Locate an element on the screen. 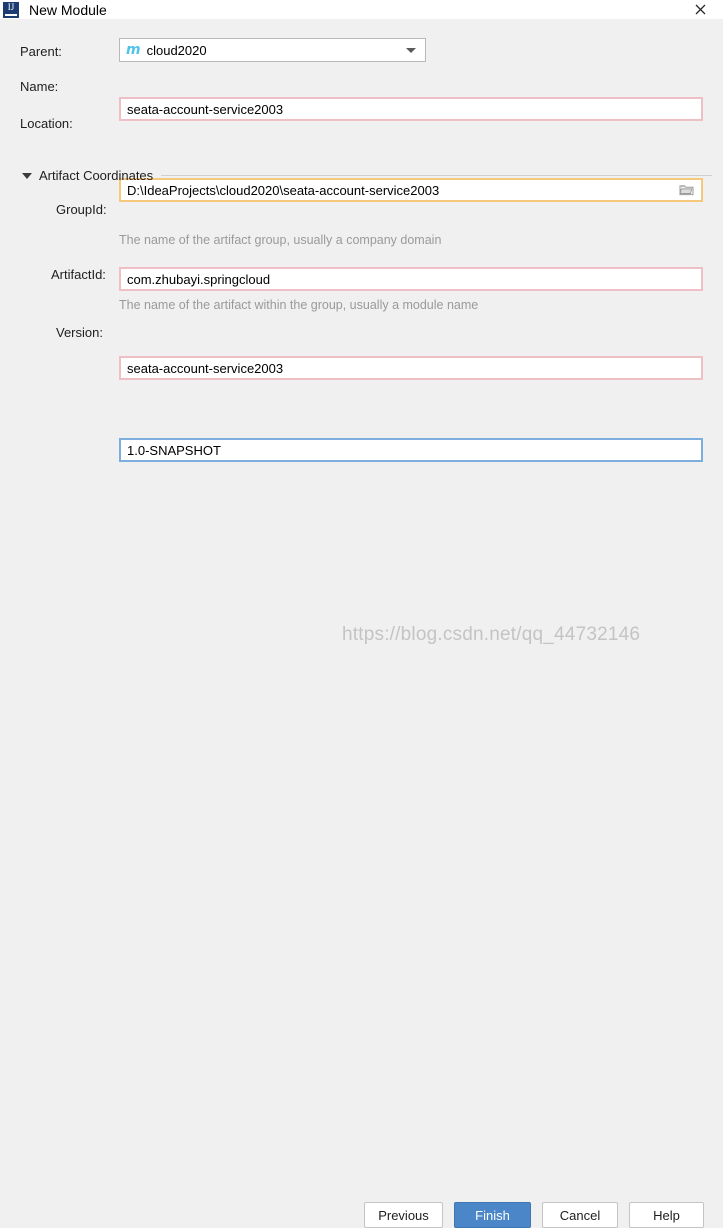  previous-button: Previous is located at coordinates (403, 1215).